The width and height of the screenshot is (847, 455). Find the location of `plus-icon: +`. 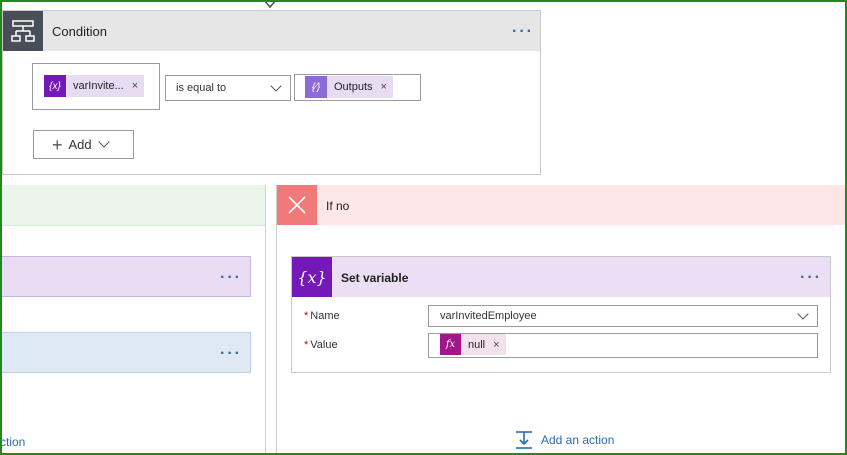

plus-icon: + is located at coordinates (57, 144).